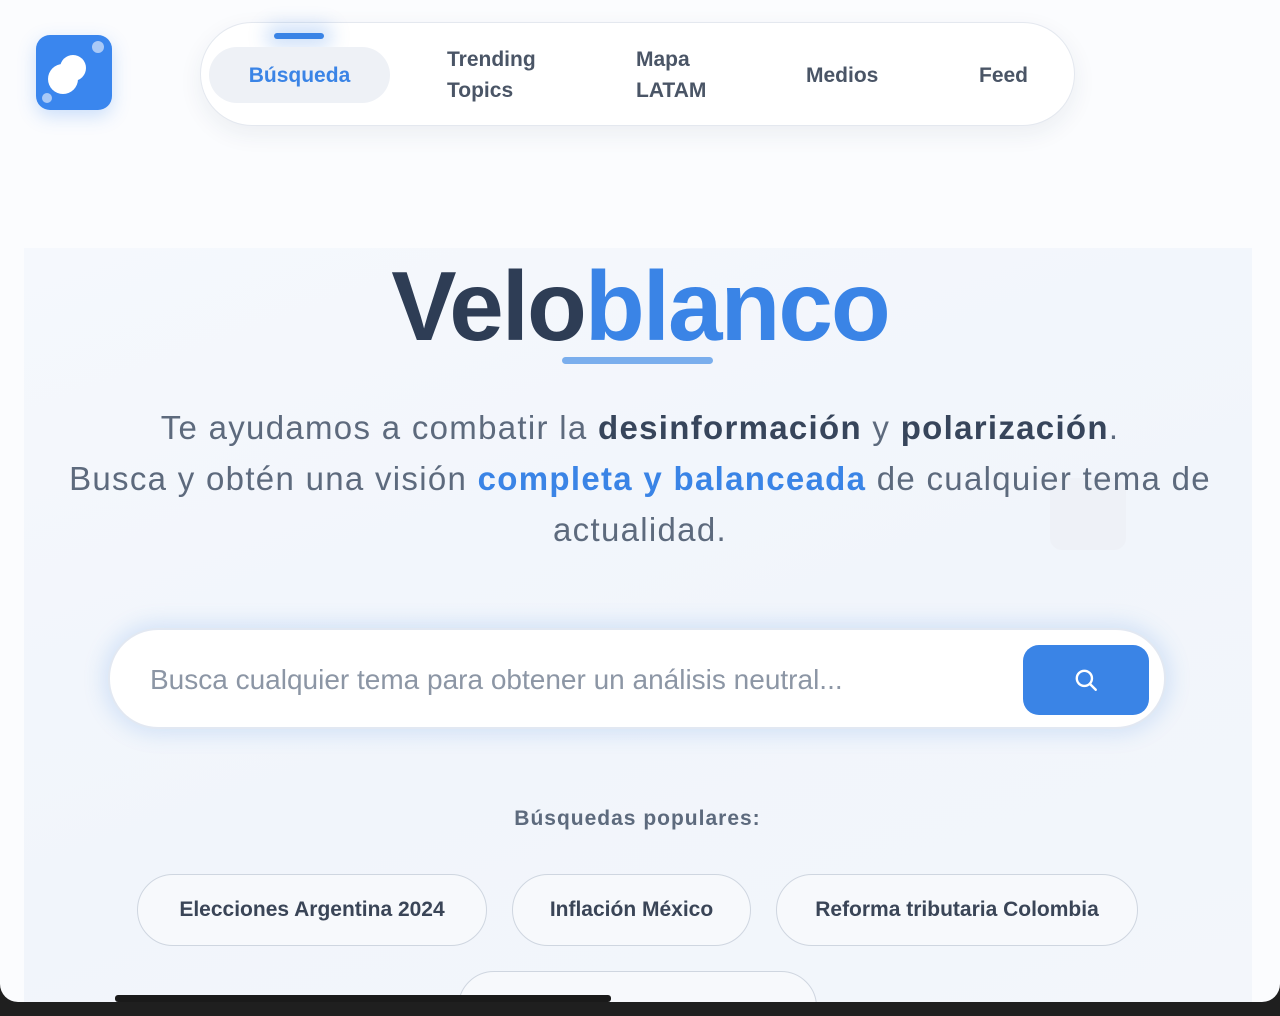 The image size is (1280, 1016). Describe the element at coordinates (671, 75) in the screenshot. I see `tab-mapa-latam: Mapa LATAM` at that location.